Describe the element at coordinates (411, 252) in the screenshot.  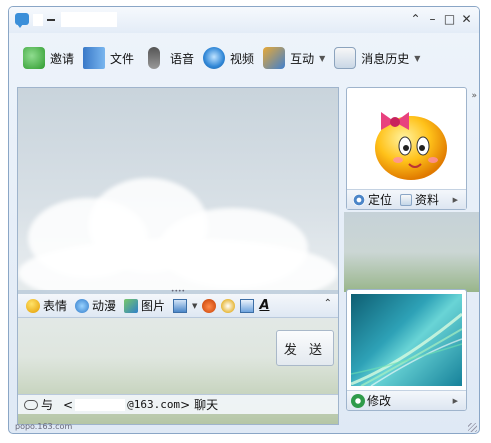
I see `side-background` at that location.